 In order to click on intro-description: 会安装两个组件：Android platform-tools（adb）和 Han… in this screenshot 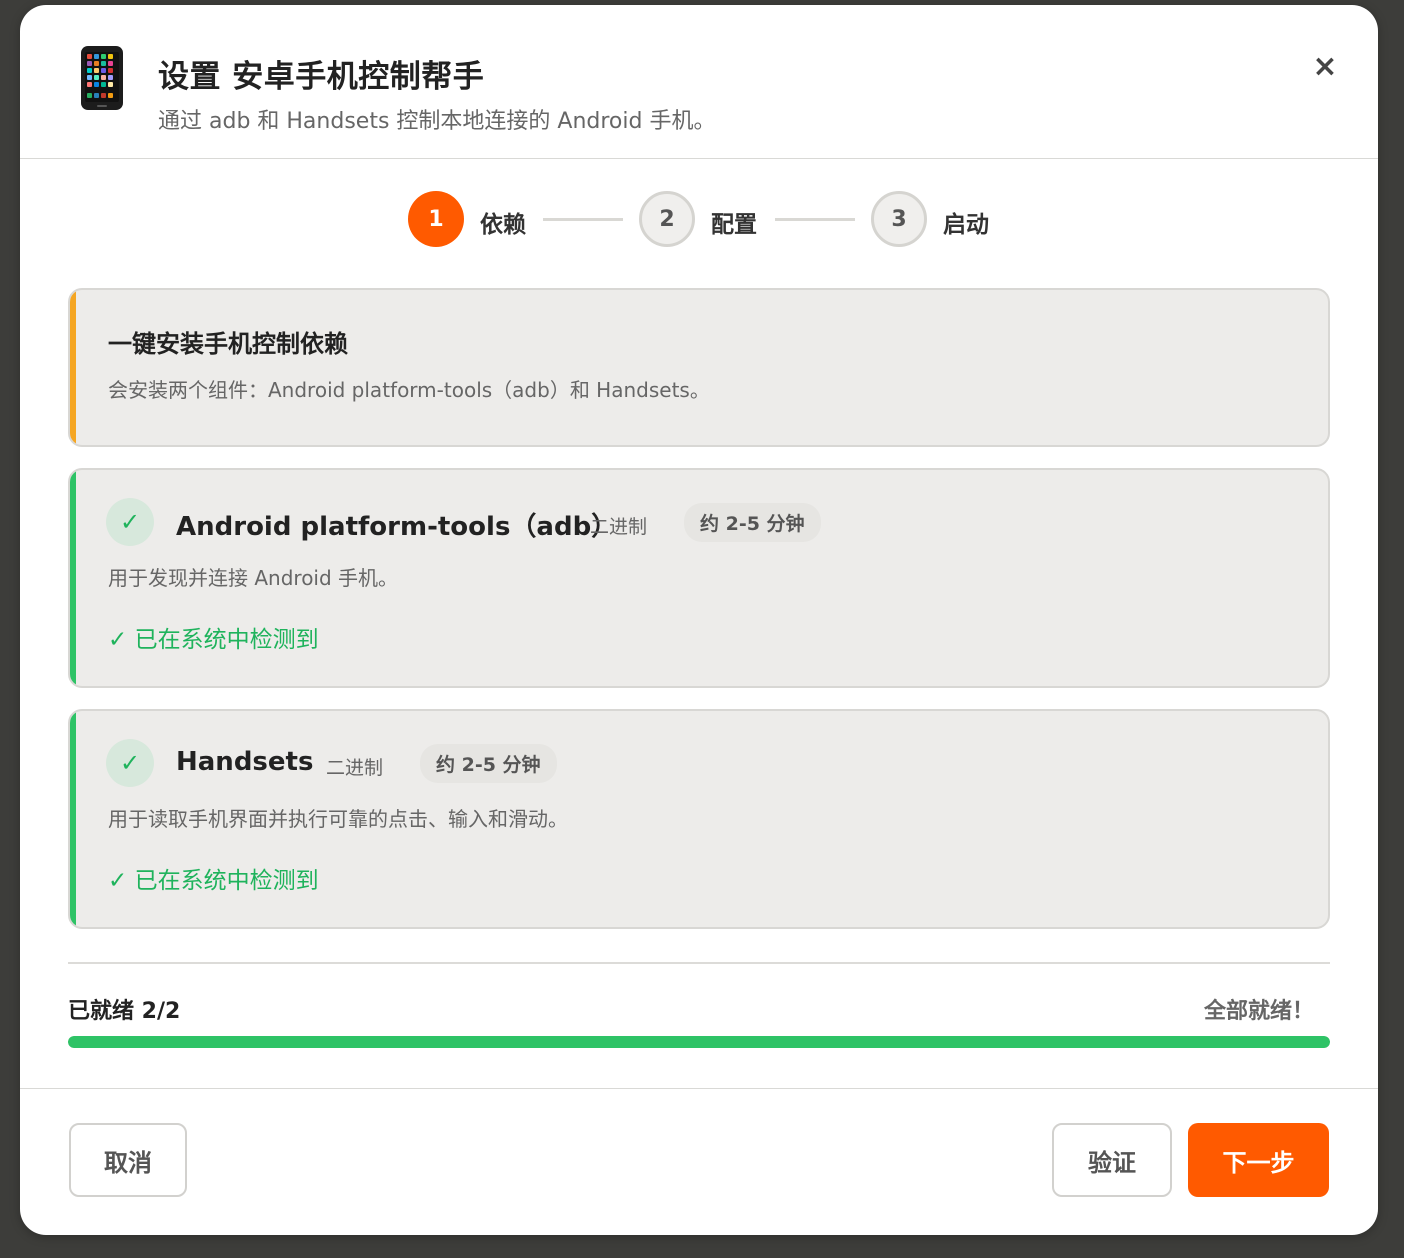, I will do `click(409, 390)`.